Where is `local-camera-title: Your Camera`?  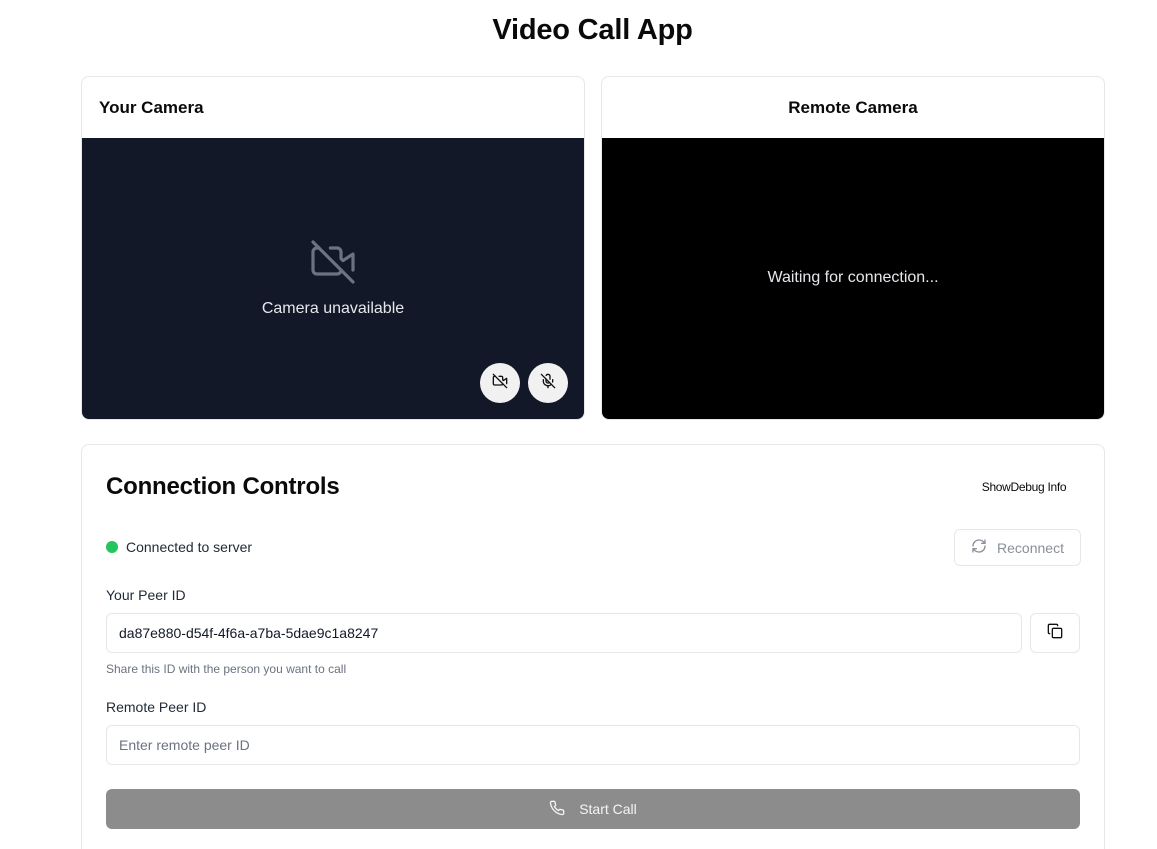
local-camera-title: Your Camera is located at coordinates (151, 107).